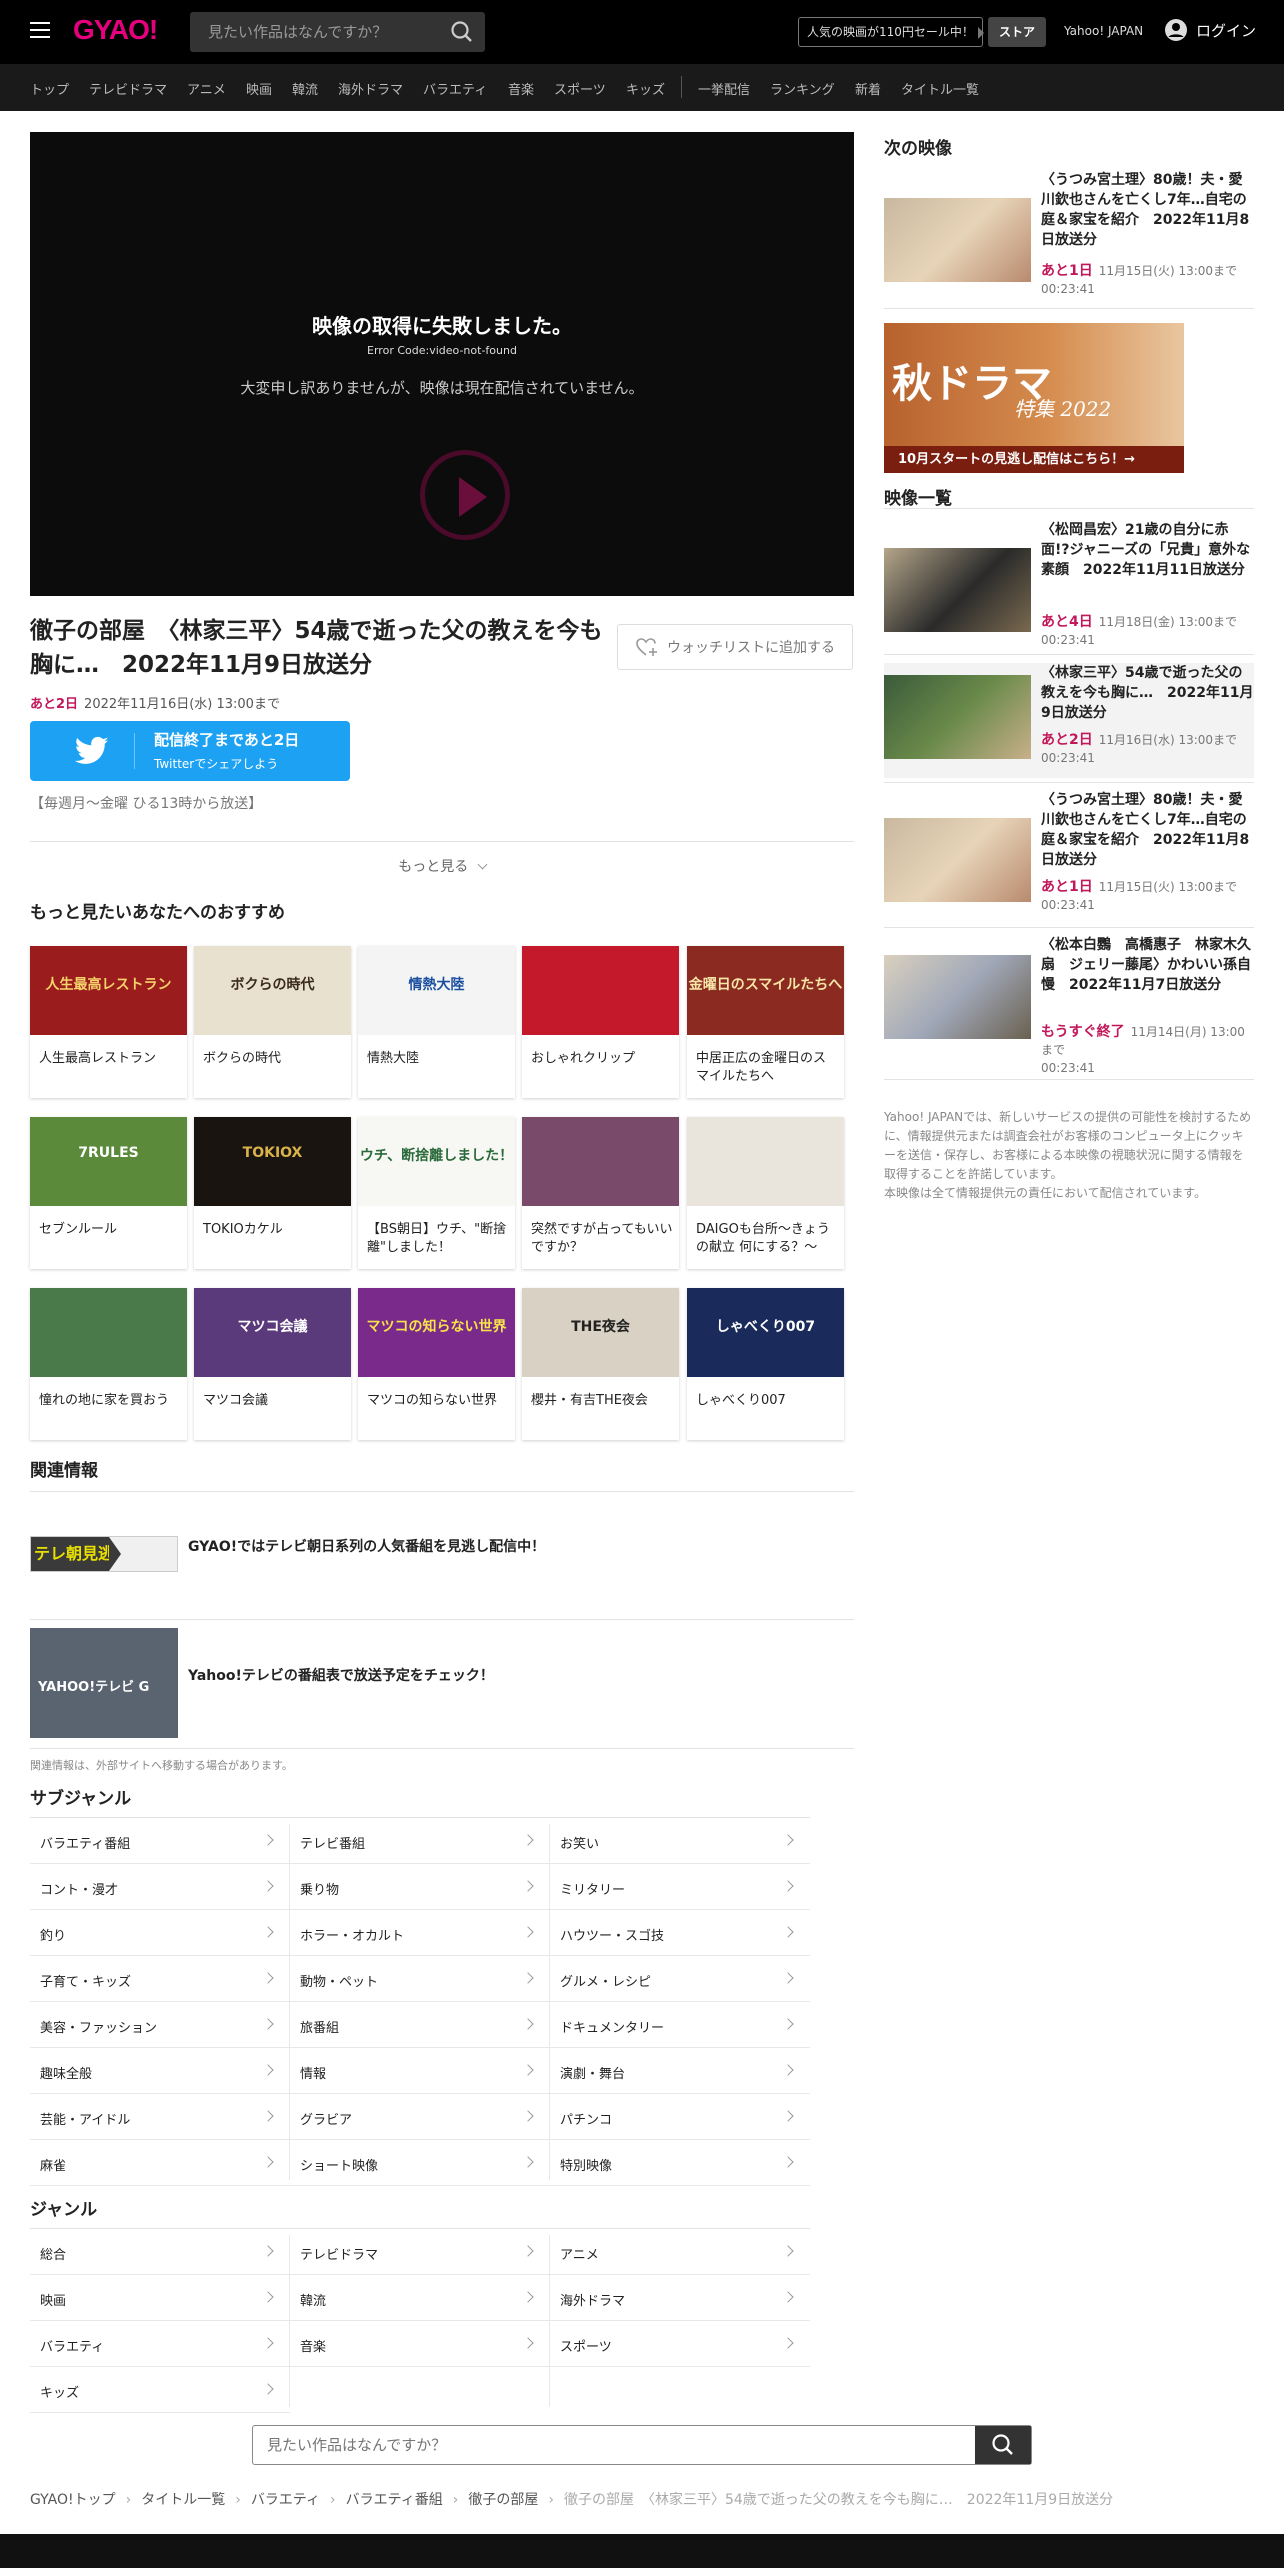  Describe the element at coordinates (600, 1193) in the screenshot. I see `recommend-card: 突然ですが占ってもいいですか？` at that location.